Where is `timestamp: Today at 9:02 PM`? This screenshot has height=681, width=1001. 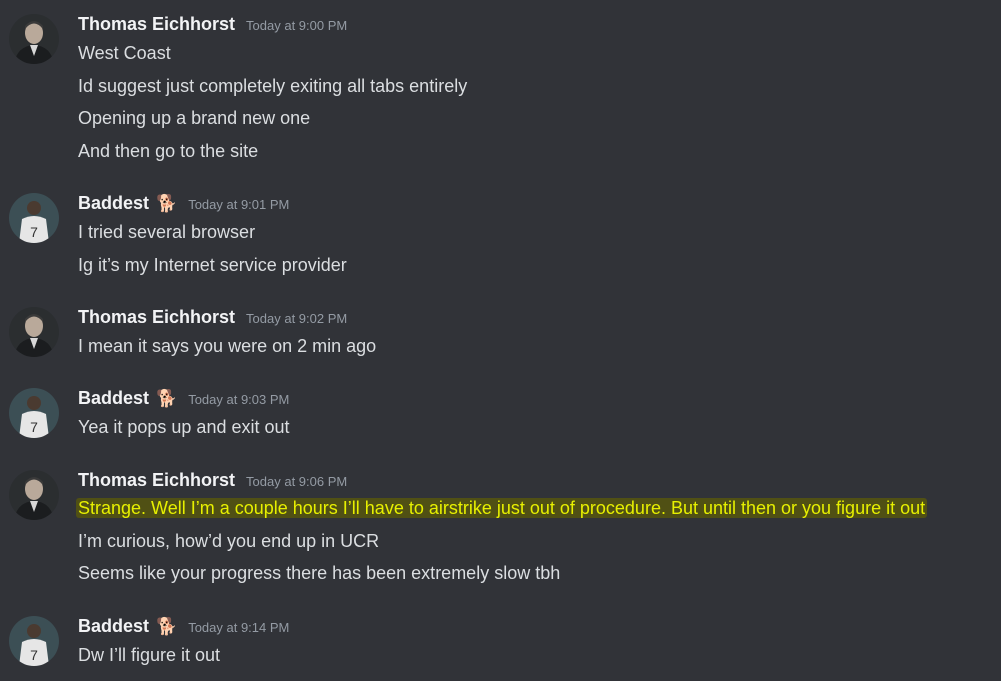 timestamp: Today at 9:02 PM is located at coordinates (297, 318).